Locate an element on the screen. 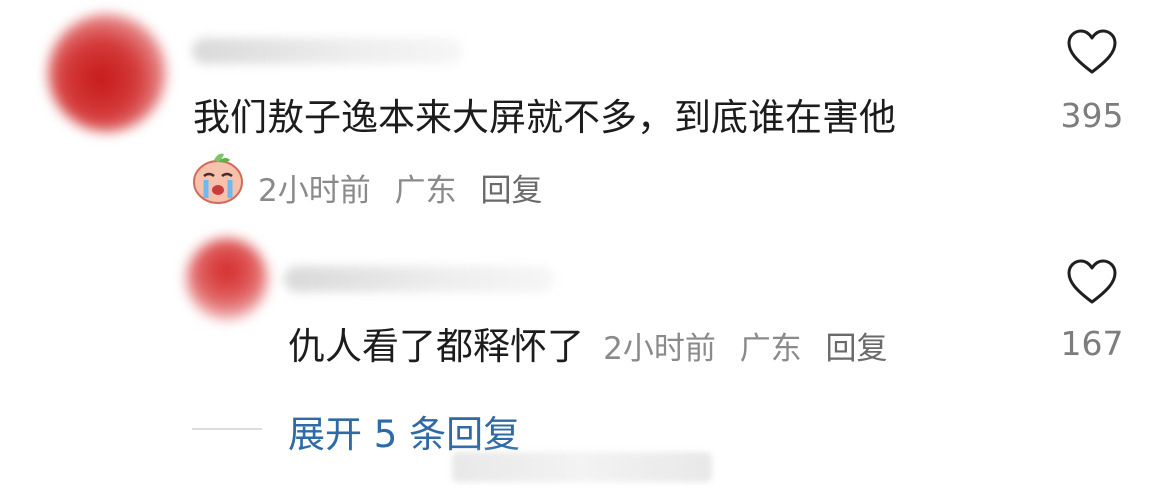  expand-replies-button: 展开 5 条回复 is located at coordinates (404, 431).